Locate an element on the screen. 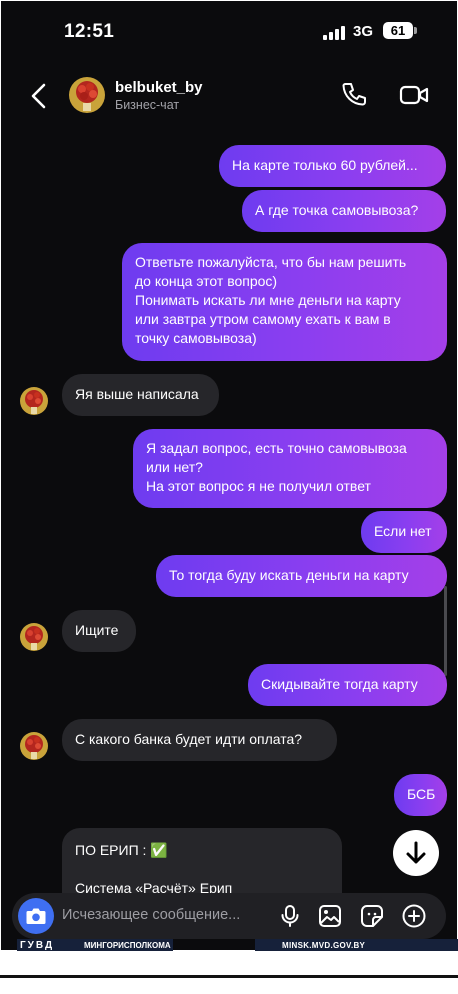  message-line: или завтра утром самому ехать к вам в is located at coordinates (263, 319).